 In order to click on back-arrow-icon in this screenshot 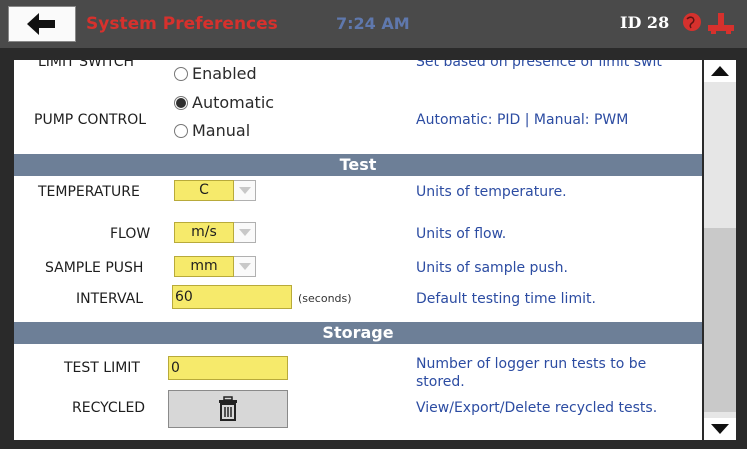, I will do `click(41, 24)`.